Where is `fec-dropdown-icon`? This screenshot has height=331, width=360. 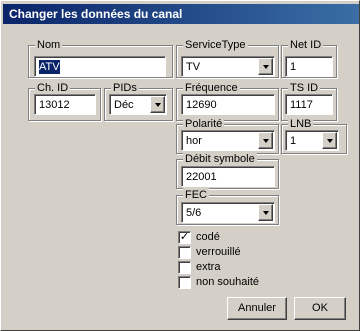
fec-dropdown-icon is located at coordinates (265, 212).